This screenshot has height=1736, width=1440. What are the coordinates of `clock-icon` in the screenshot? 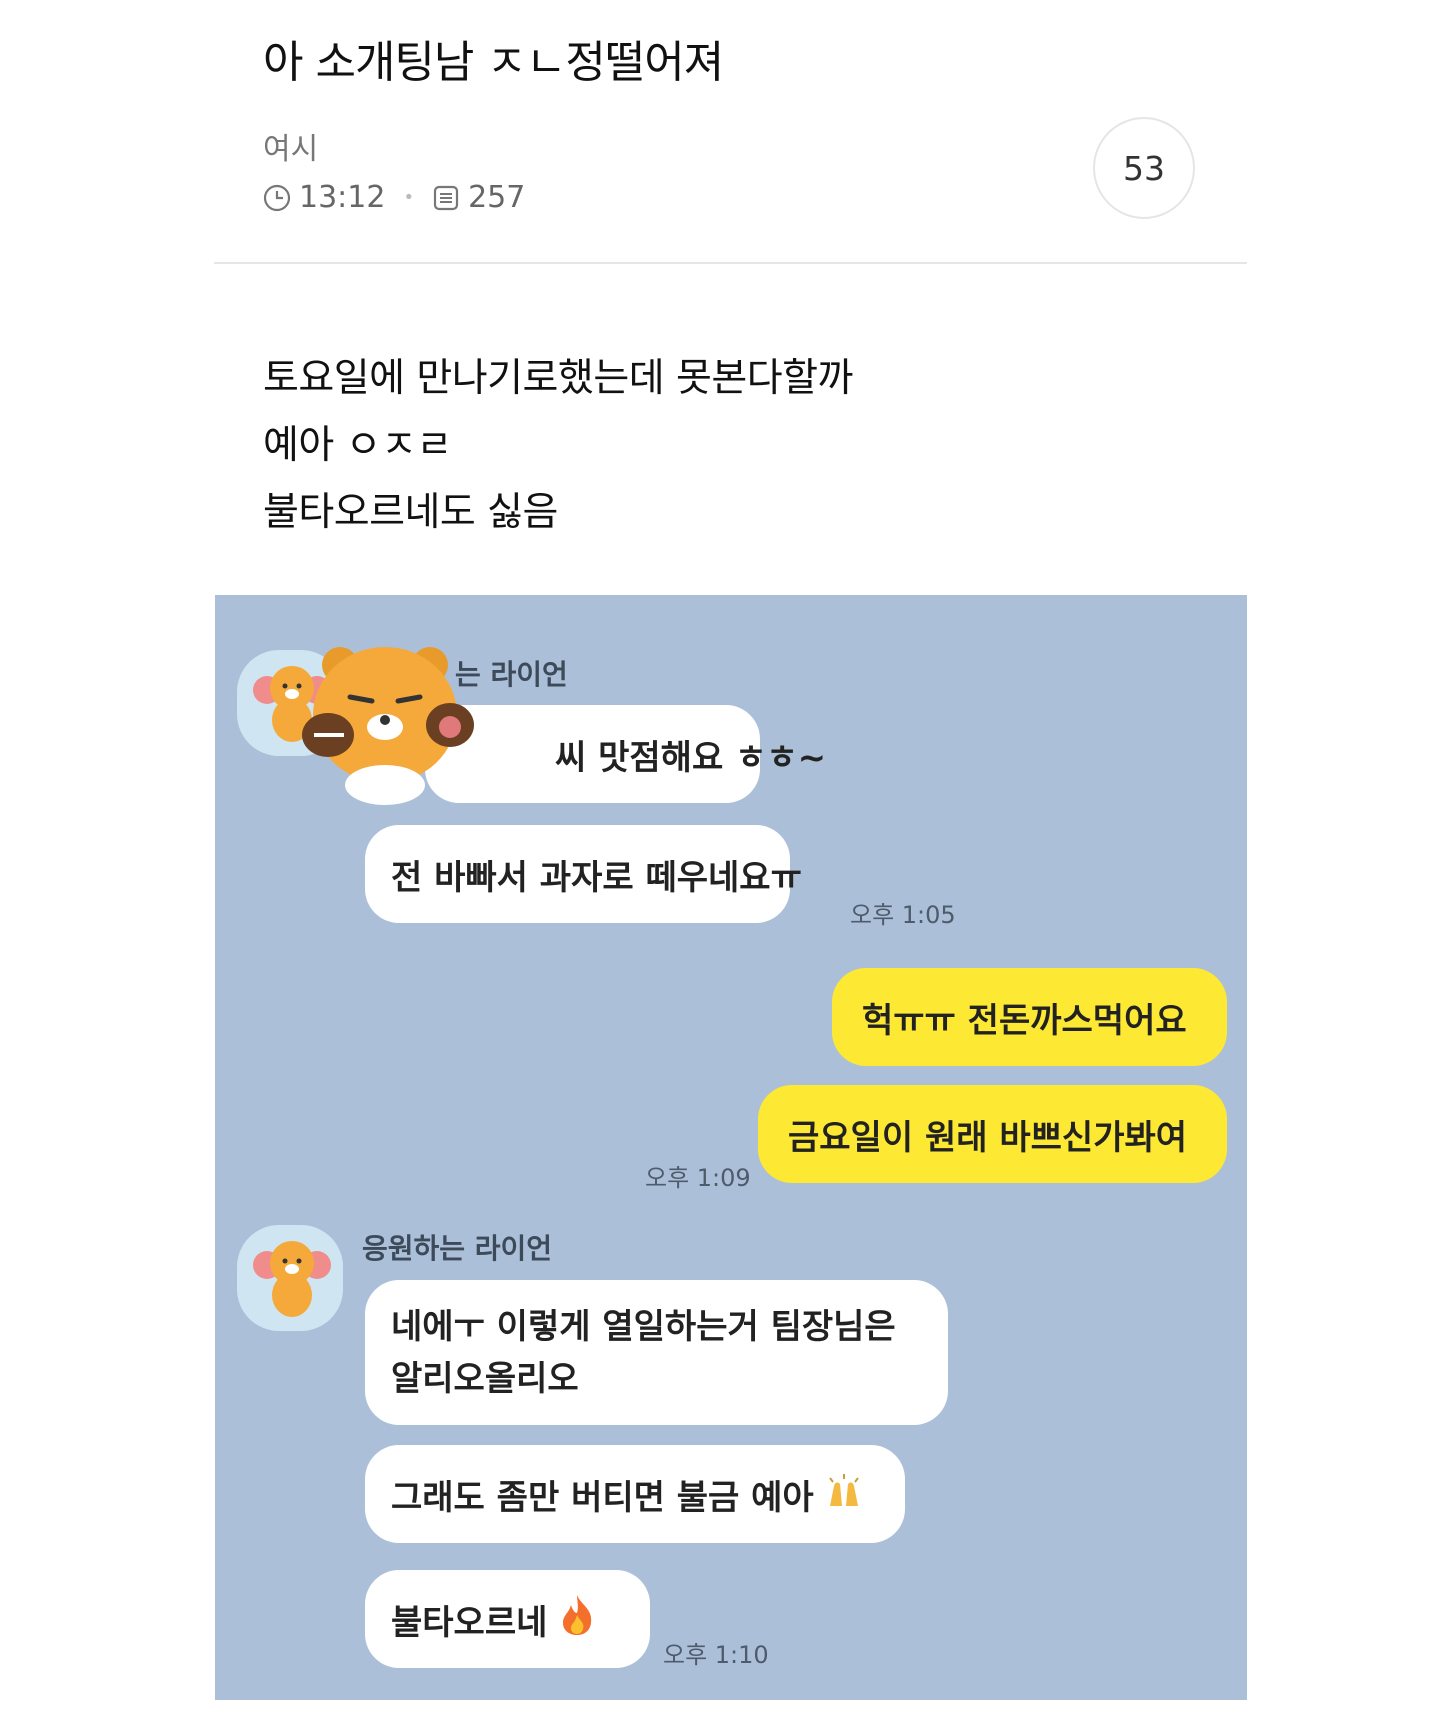 It's located at (277, 198).